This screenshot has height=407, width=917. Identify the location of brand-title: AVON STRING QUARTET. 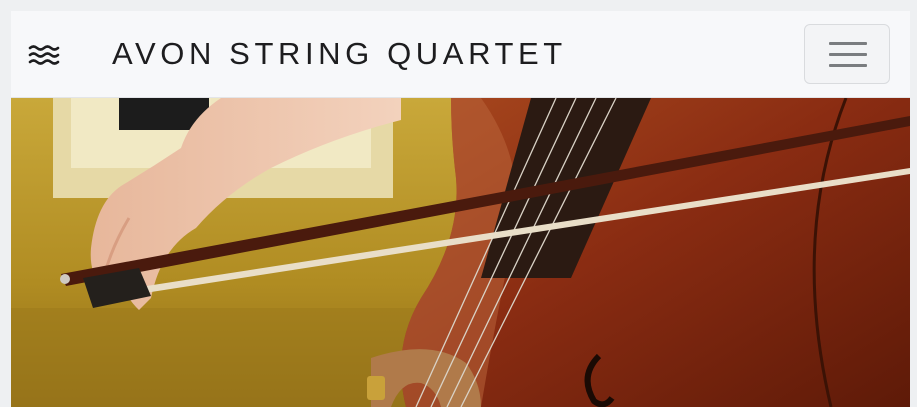
(339, 54).